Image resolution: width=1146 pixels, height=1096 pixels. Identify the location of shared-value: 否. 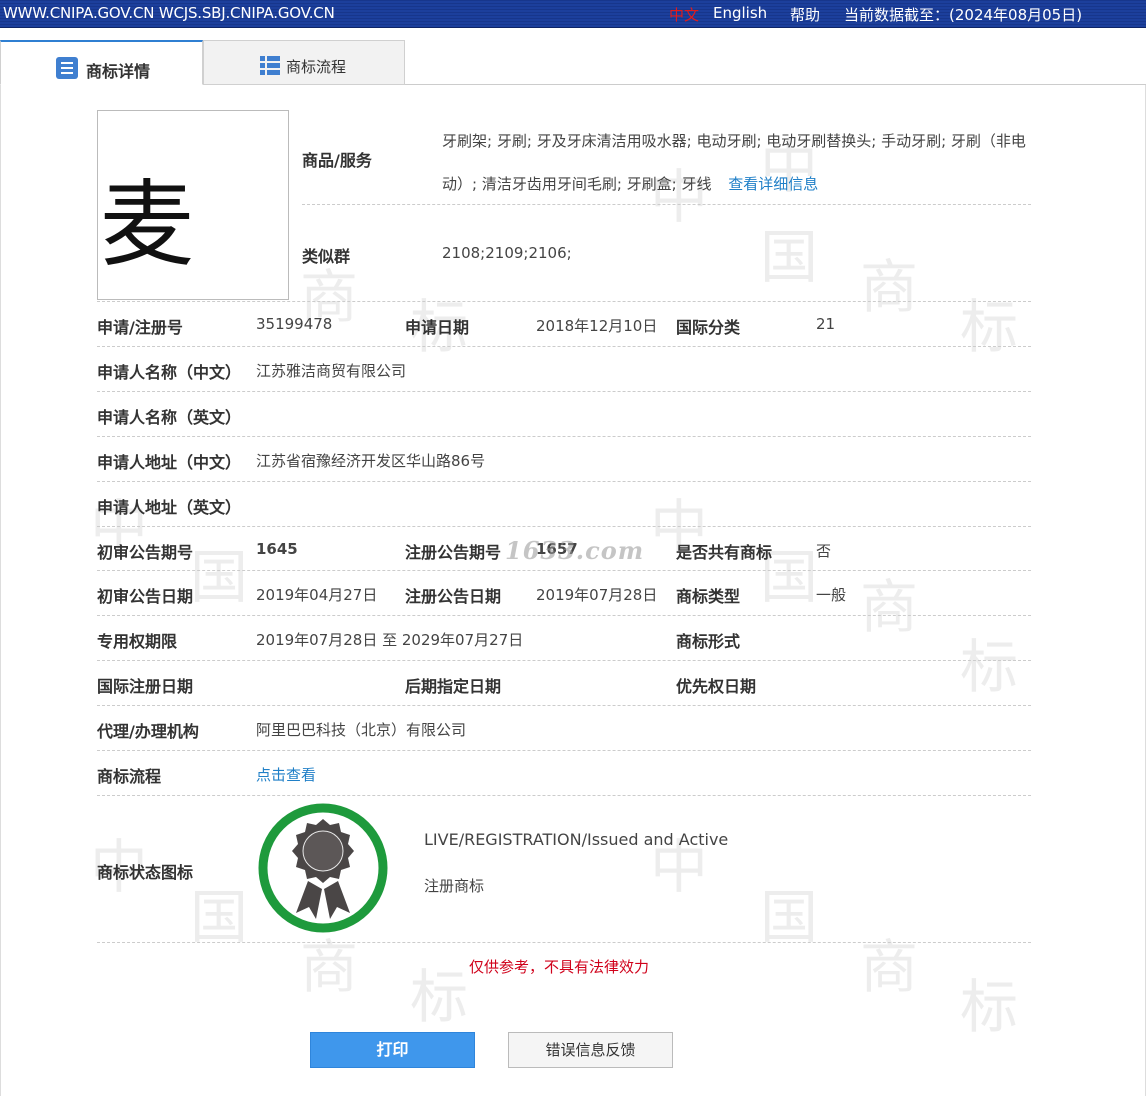
(824, 551).